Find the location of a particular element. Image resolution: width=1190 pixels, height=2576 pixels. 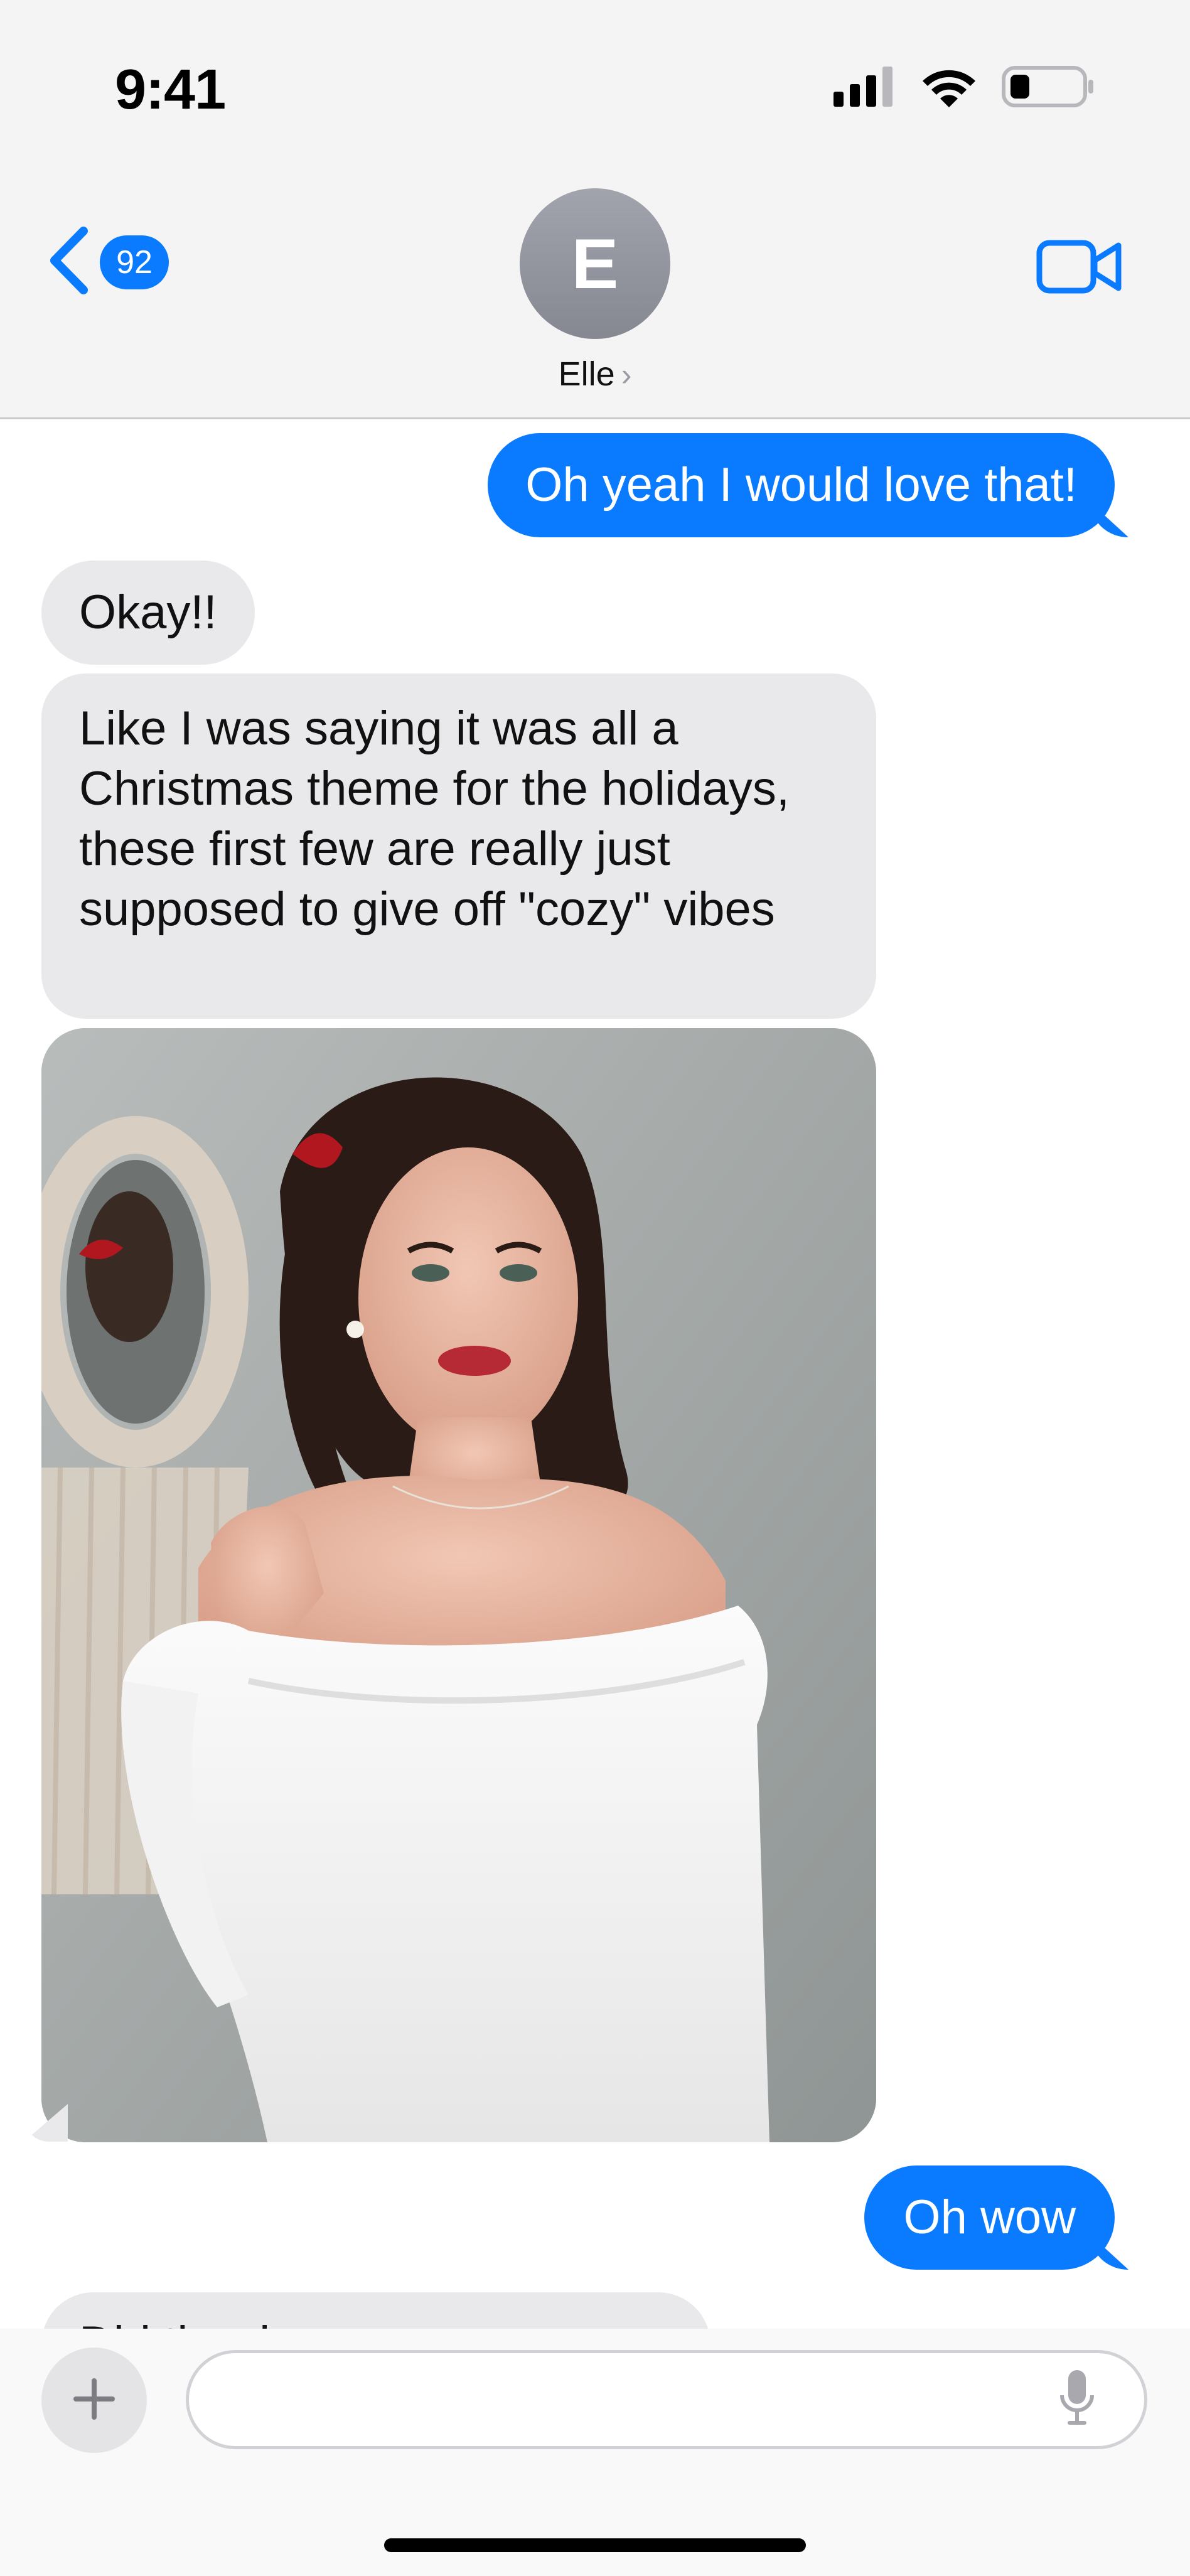

contact-name-label: Elle is located at coordinates (586, 374).